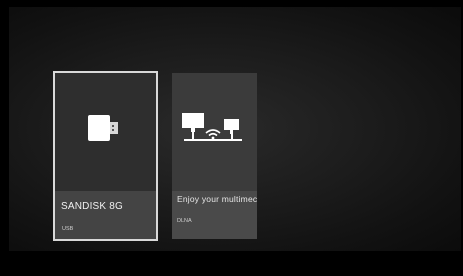  What do you see at coordinates (105, 156) in the screenshot?
I see `usb-source-card: SANDISK 8G USB` at bounding box center [105, 156].